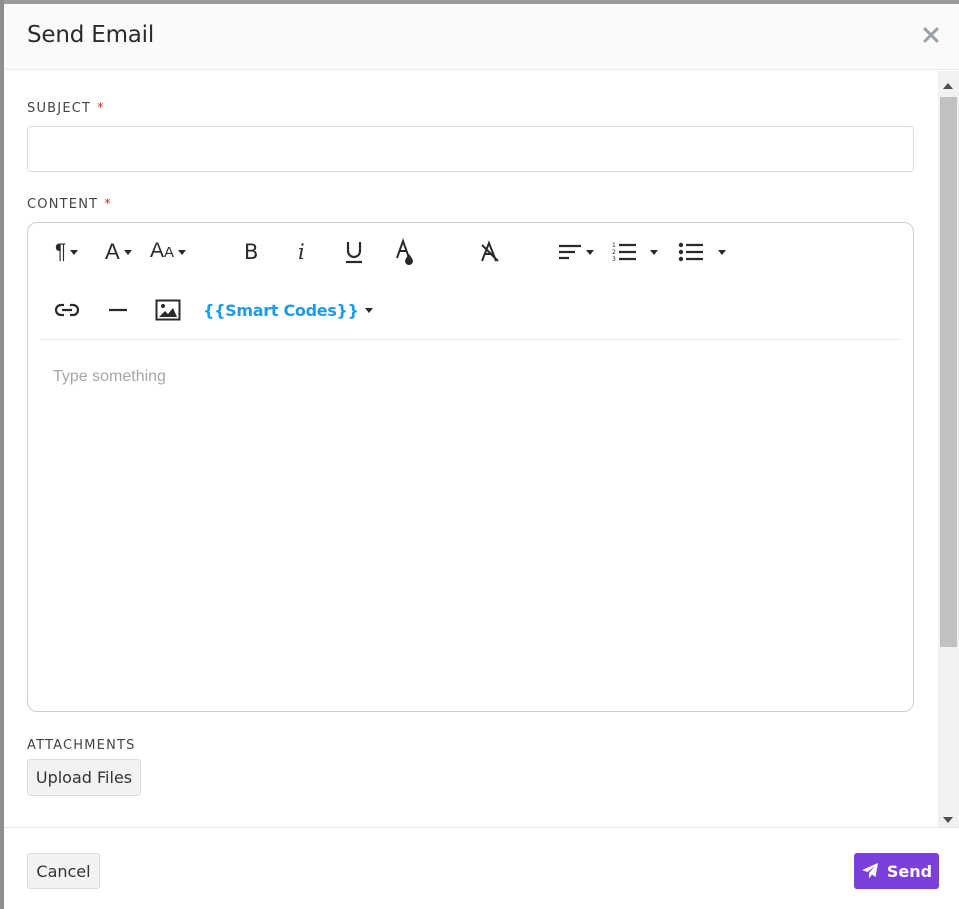 This screenshot has width=959, height=909. Describe the element at coordinates (470, 149) in the screenshot. I see `subject-input` at that location.